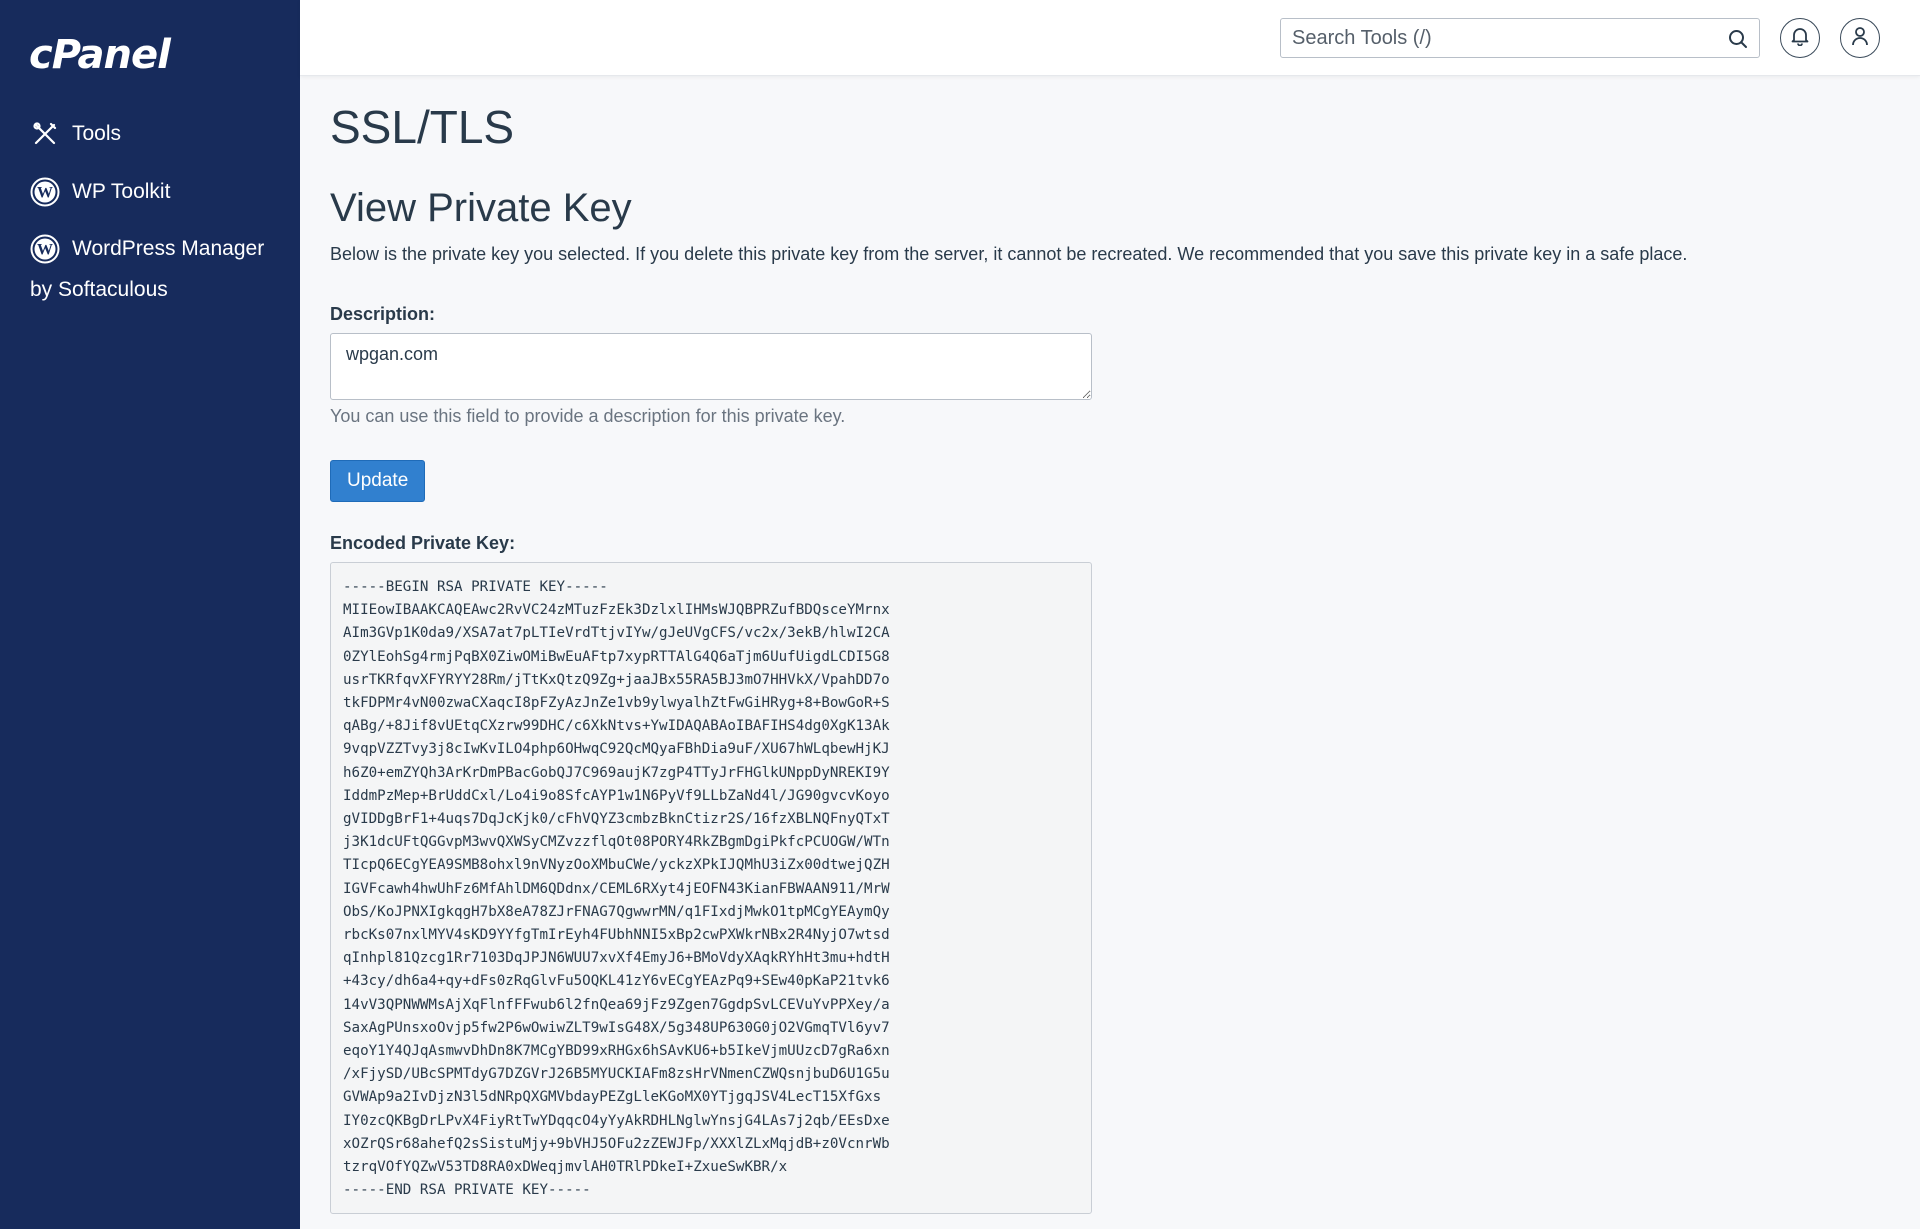 This screenshot has height=1229, width=1920. I want to click on notifications-button, so click(1800, 38).